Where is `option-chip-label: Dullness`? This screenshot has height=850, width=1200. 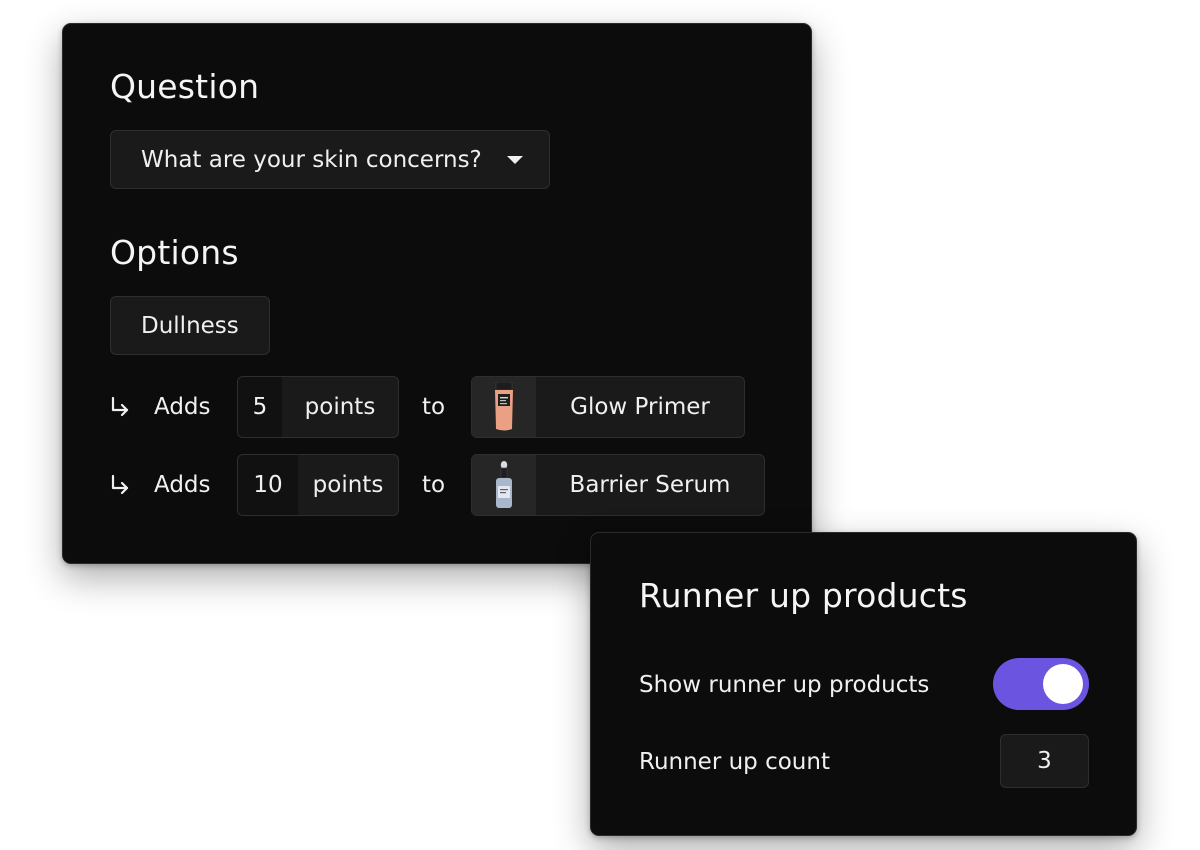
option-chip-label: Dullness is located at coordinates (190, 325).